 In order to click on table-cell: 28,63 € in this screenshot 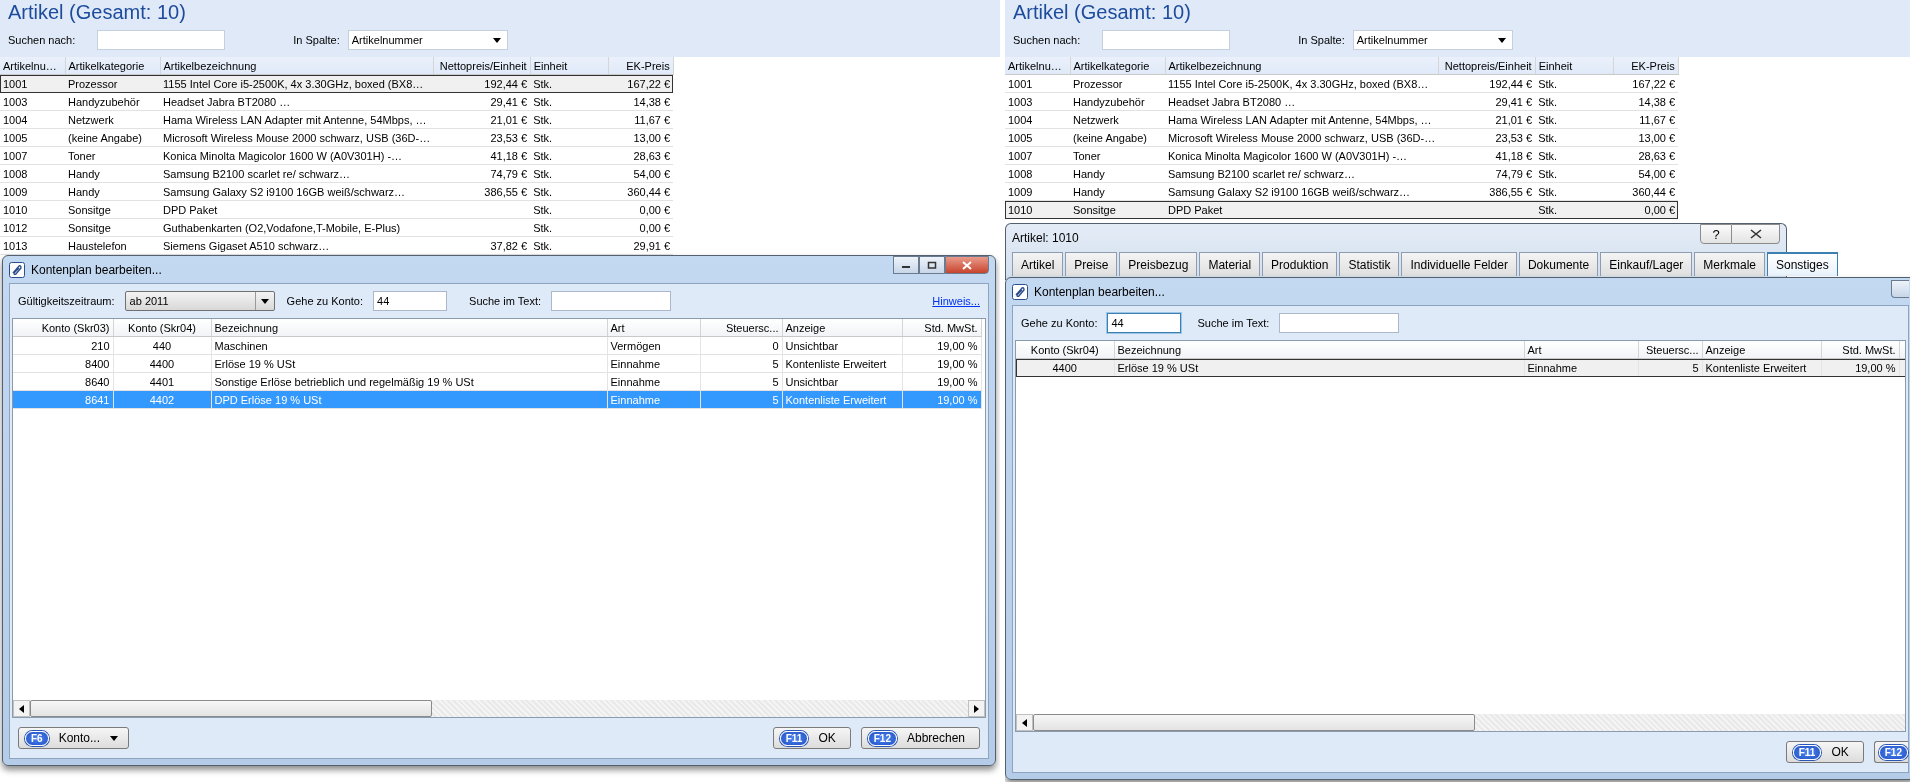, I will do `click(1646, 155)`.